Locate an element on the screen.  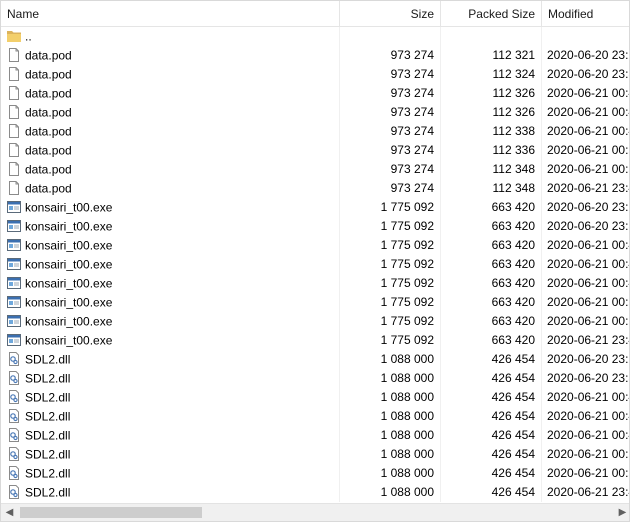
file-modified: 2020-06-21 00:5 is located at coordinates (588, 321).